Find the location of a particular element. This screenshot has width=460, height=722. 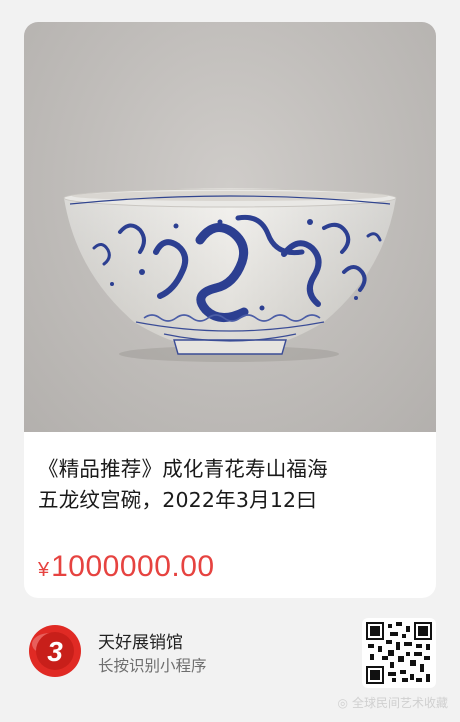

product-title-line-1: 《精品推荐》成化青花寿山福海 is located at coordinates (183, 469).